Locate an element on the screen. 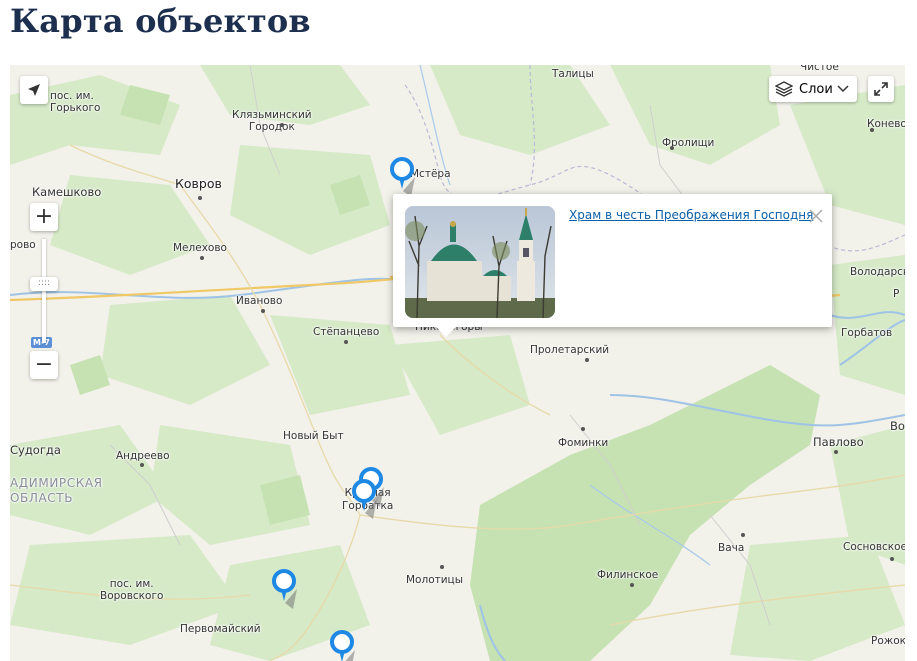 This screenshot has height=661, width=917. place-label: Стёпанцево is located at coordinates (346, 332).